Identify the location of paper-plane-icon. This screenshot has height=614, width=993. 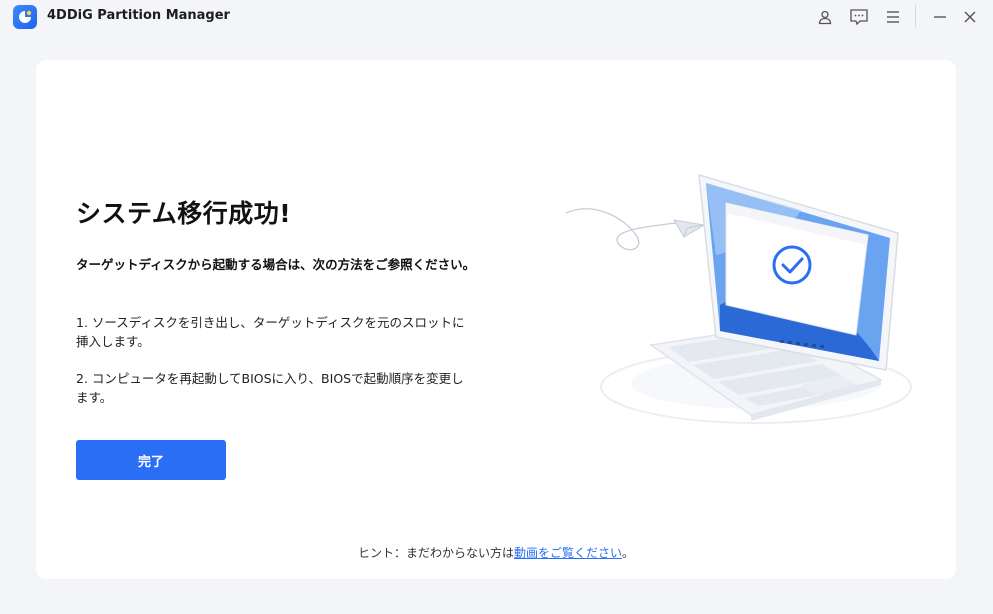
(689, 228).